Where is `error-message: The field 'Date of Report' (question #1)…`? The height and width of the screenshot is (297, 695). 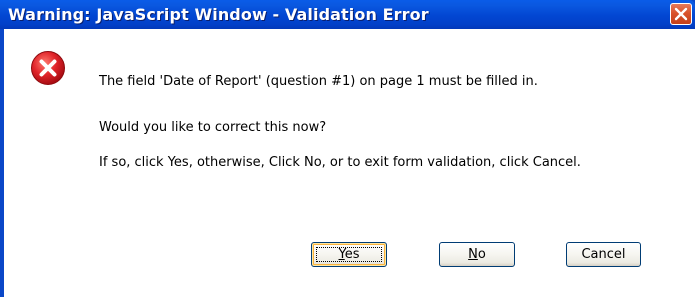 error-message: The field 'Date of Report' (question #1)… is located at coordinates (318, 81).